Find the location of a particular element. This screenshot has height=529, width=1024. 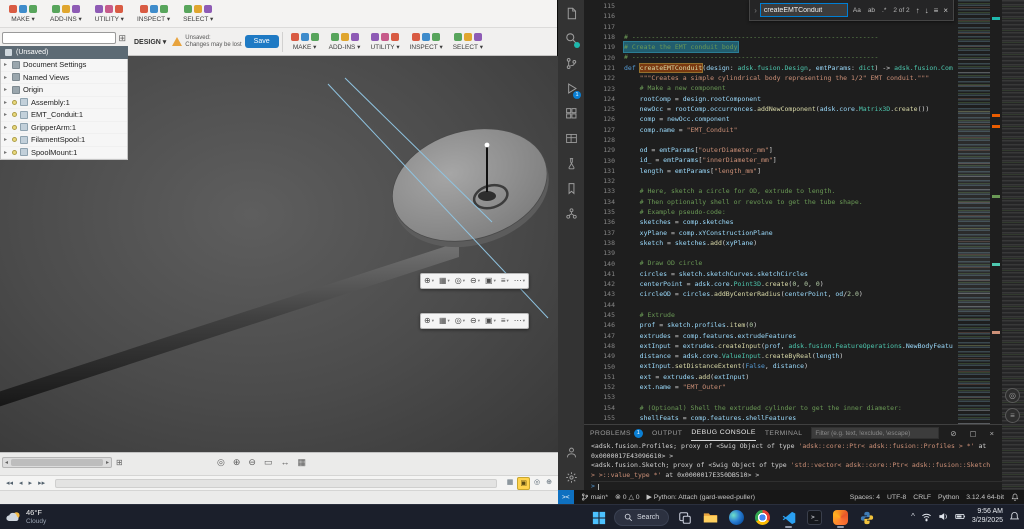

timeline-tool-button: ⊕ is located at coordinates (549, 483).